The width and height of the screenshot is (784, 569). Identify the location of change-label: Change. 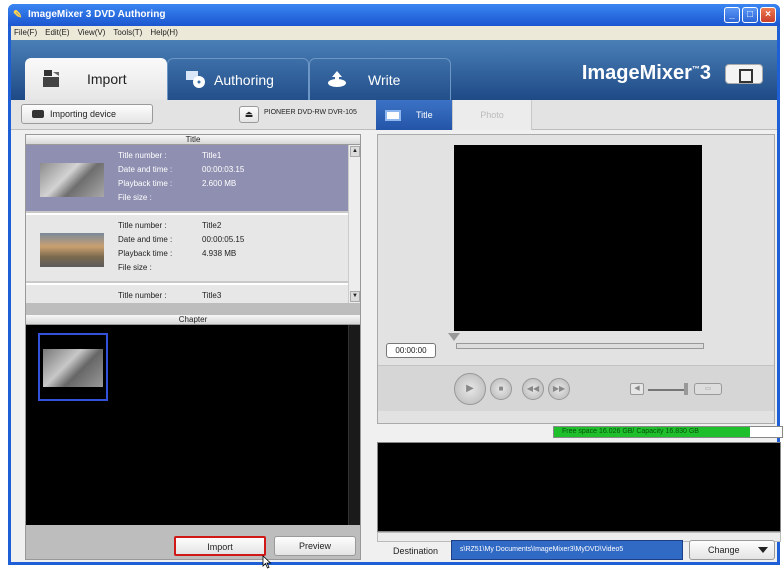
(724, 550).